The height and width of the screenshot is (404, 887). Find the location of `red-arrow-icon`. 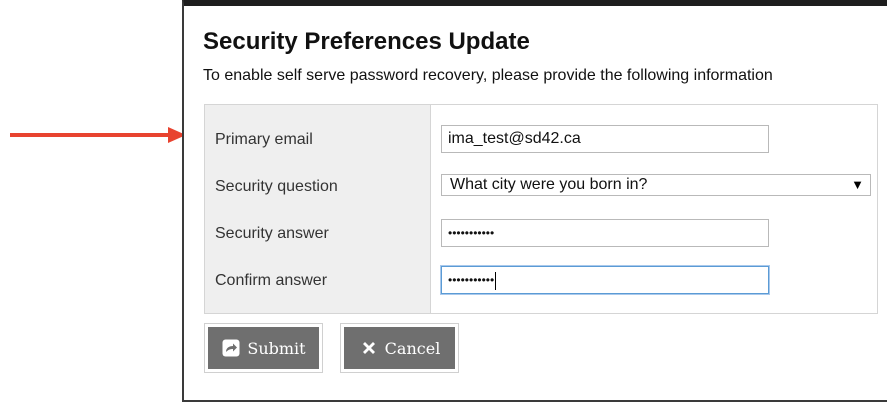

red-arrow-icon is located at coordinates (98, 135).